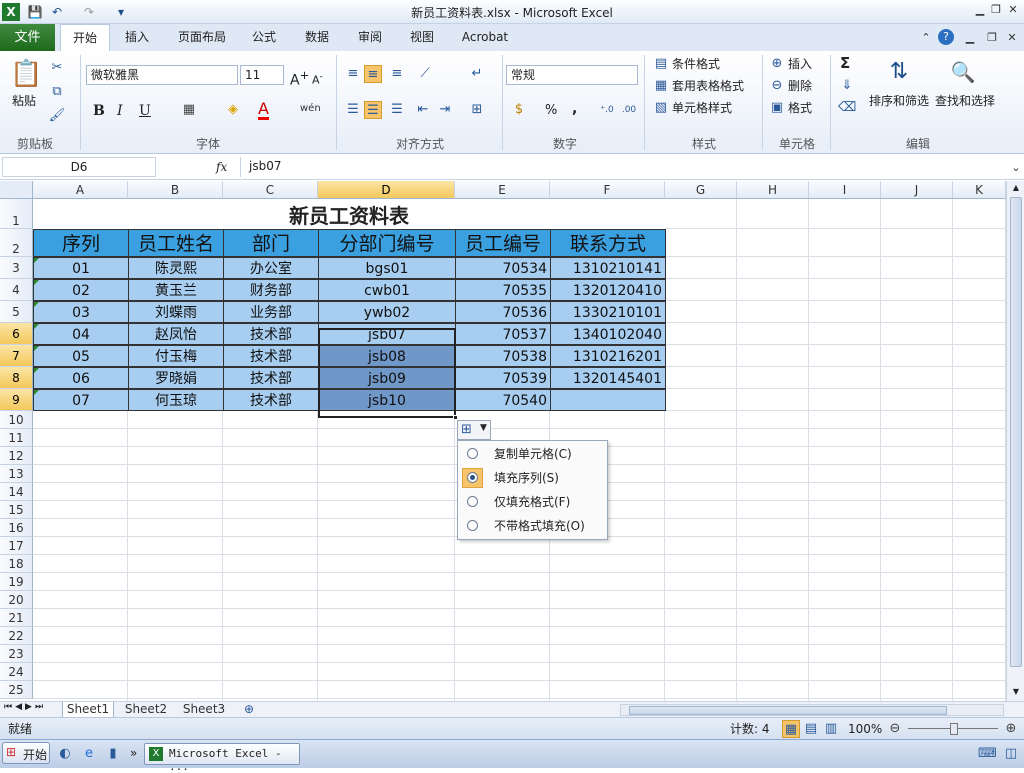 The height and width of the screenshot is (773, 1024). What do you see at coordinates (847, 86) in the screenshot?
I see `fill-icon: ⇓` at bounding box center [847, 86].